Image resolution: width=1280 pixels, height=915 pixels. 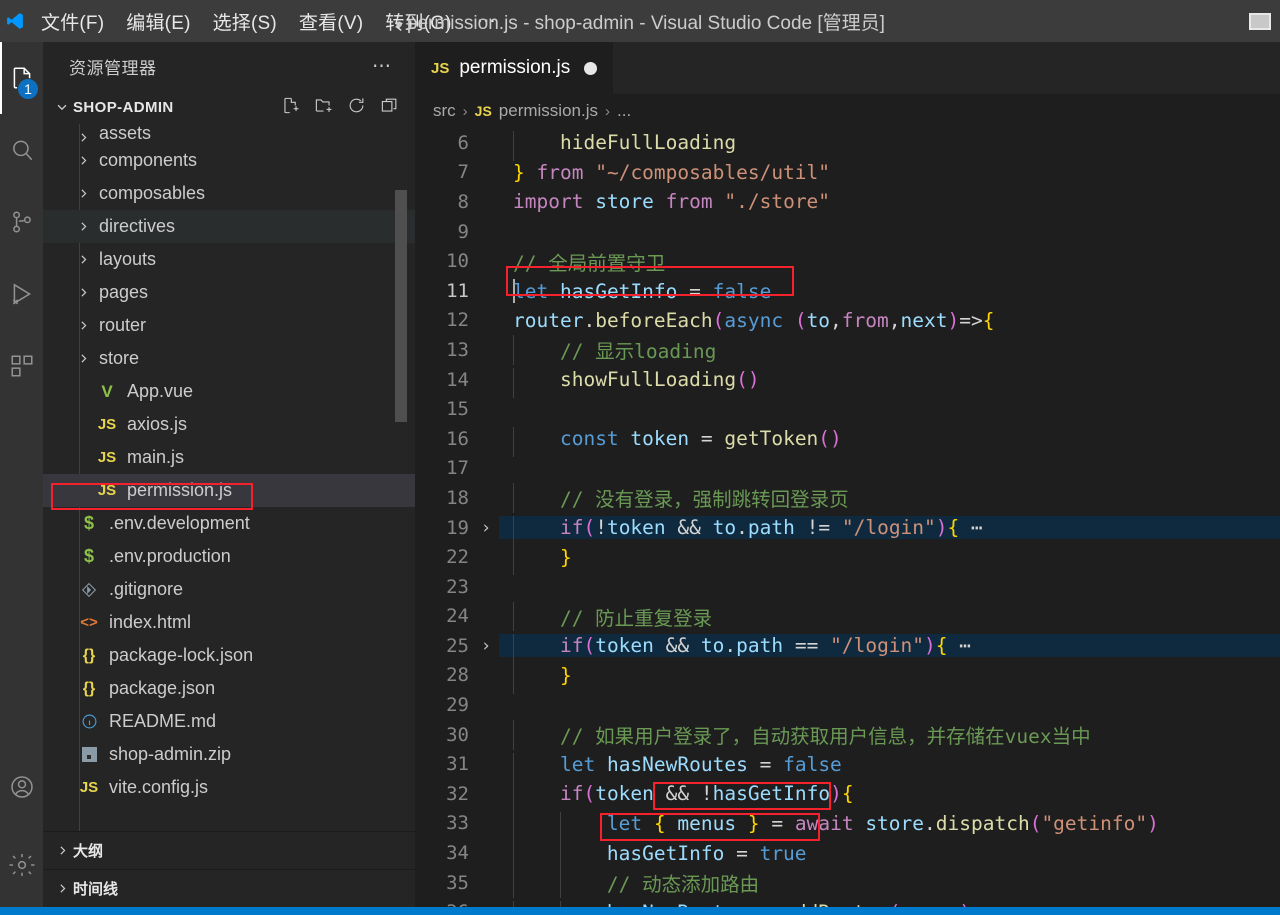 What do you see at coordinates (229, 193) in the screenshot?
I see `tree-folder-composables: composables` at bounding box center [229, 193].